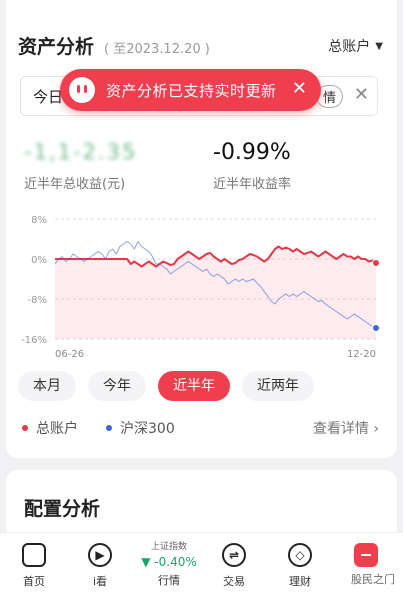  Describe the element at coordinates (109, 428) in the screenshot. I see `legend-dot-index` at that location.